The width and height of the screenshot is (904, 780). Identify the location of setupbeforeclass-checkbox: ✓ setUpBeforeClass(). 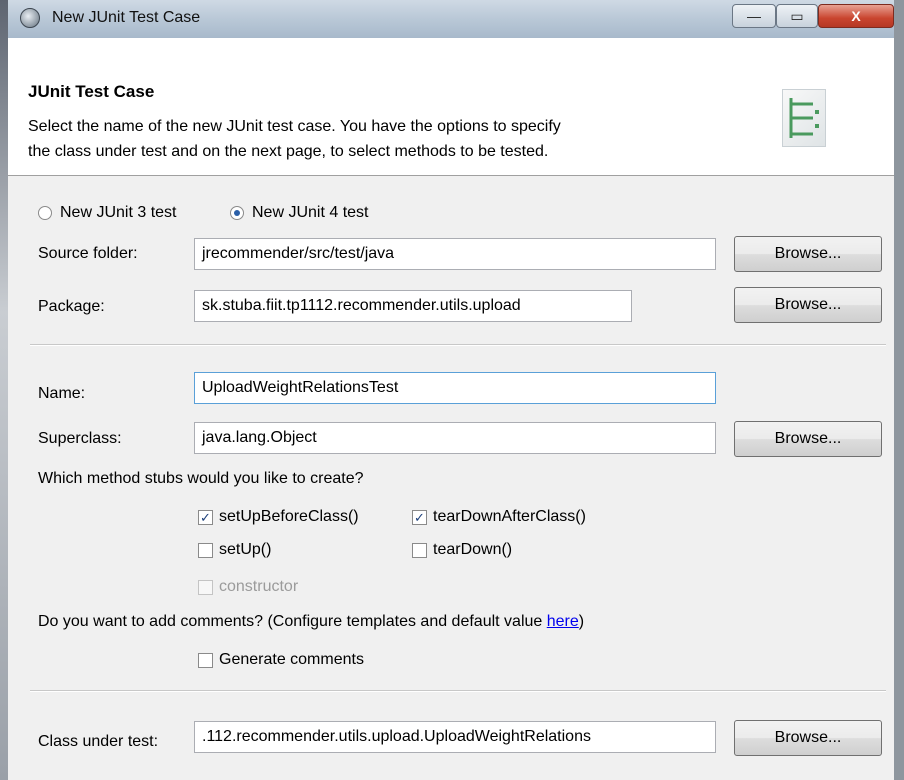
(278, 517).